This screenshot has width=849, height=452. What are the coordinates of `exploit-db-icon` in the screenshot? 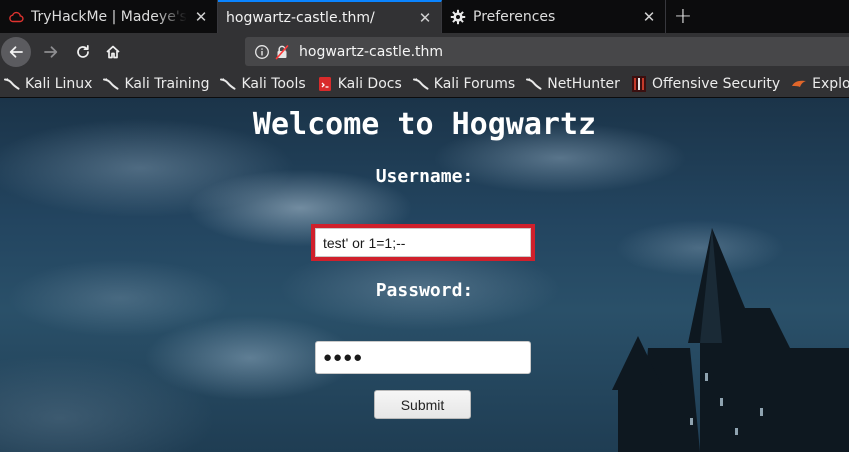 It's located at (799, 84).